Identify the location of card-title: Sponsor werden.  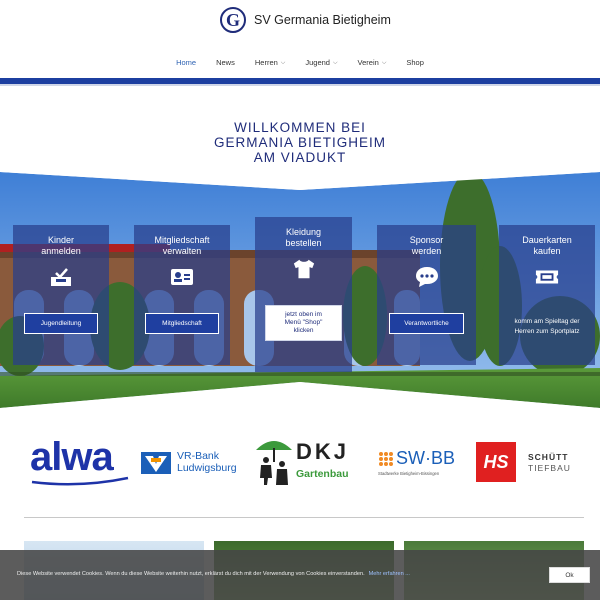
(426, 246).